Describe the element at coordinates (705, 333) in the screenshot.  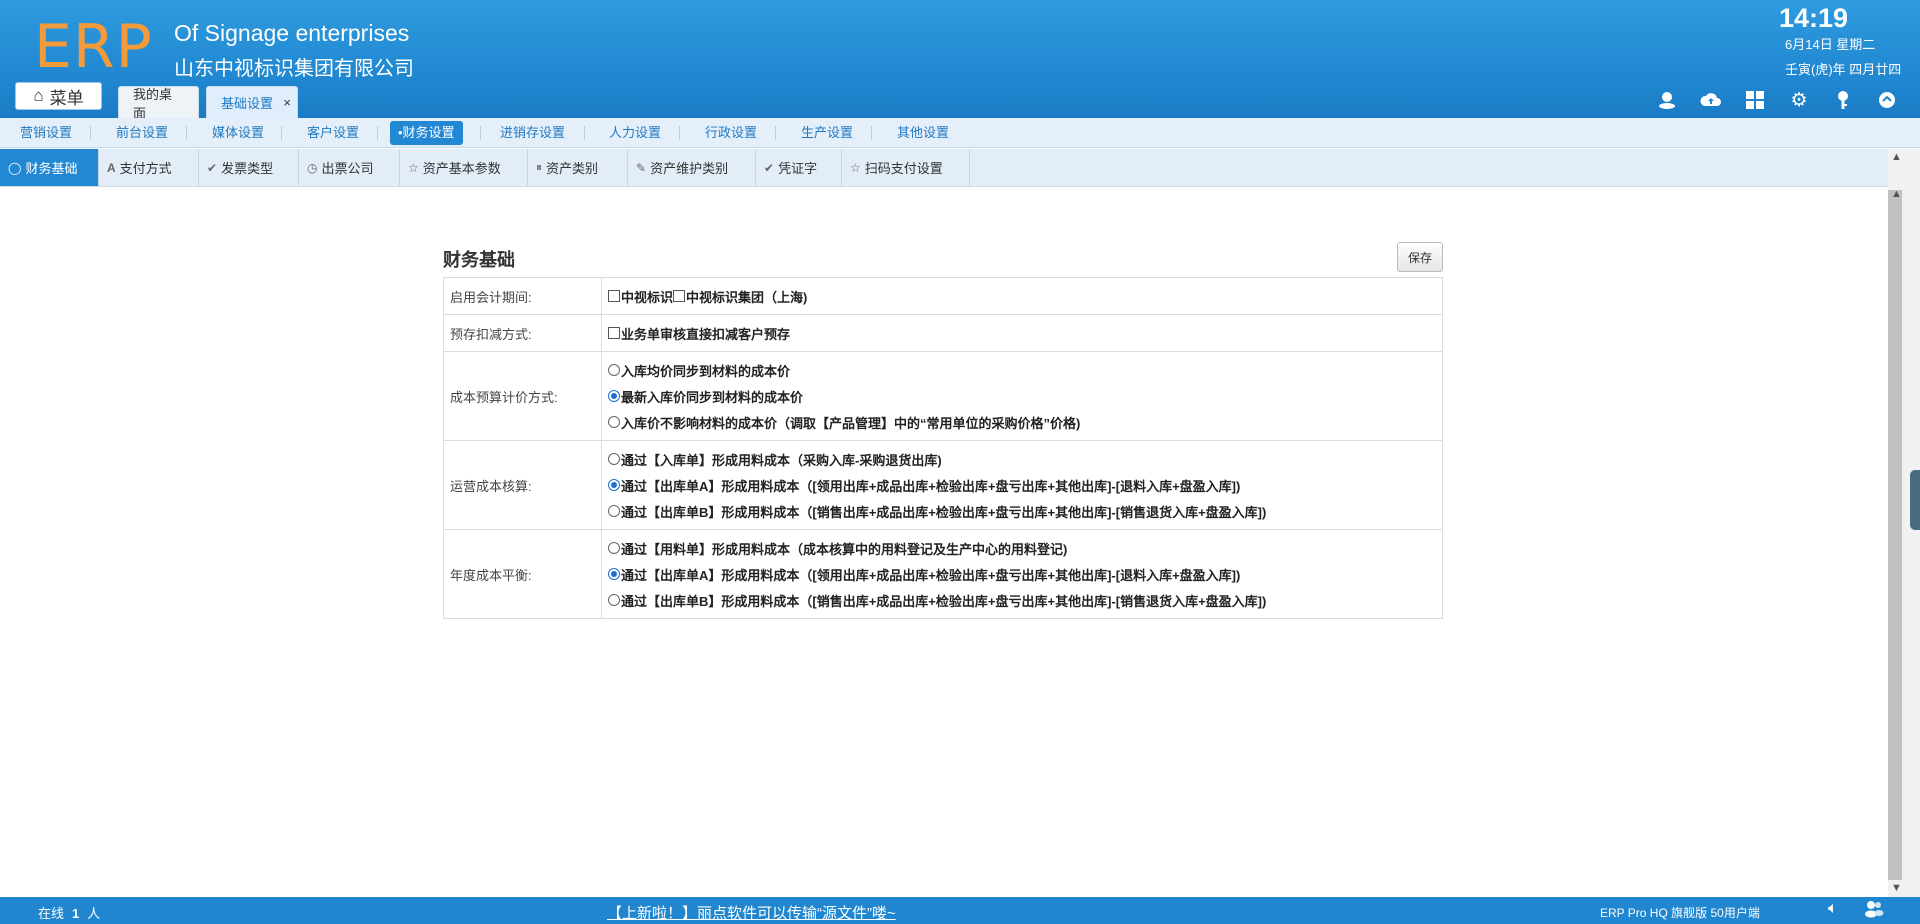
I see `option-label: 业务单审核直接扣减客户预存` at that location.